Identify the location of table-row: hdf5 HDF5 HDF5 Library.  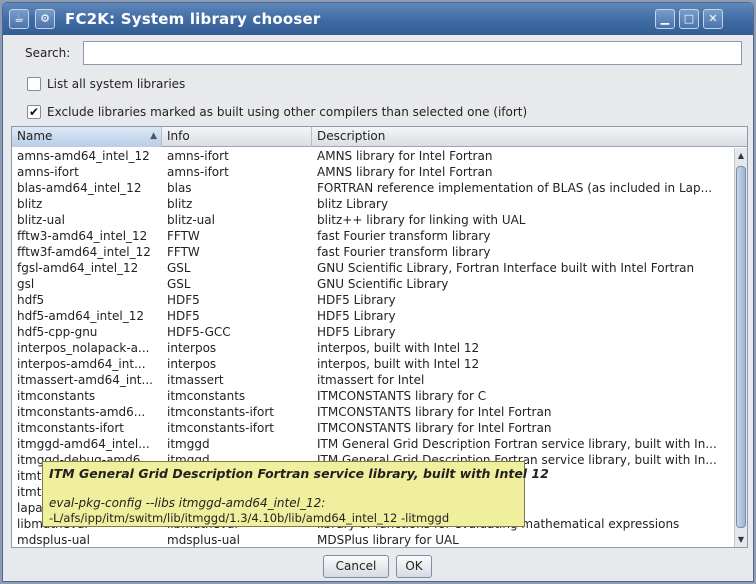
(373, 300).